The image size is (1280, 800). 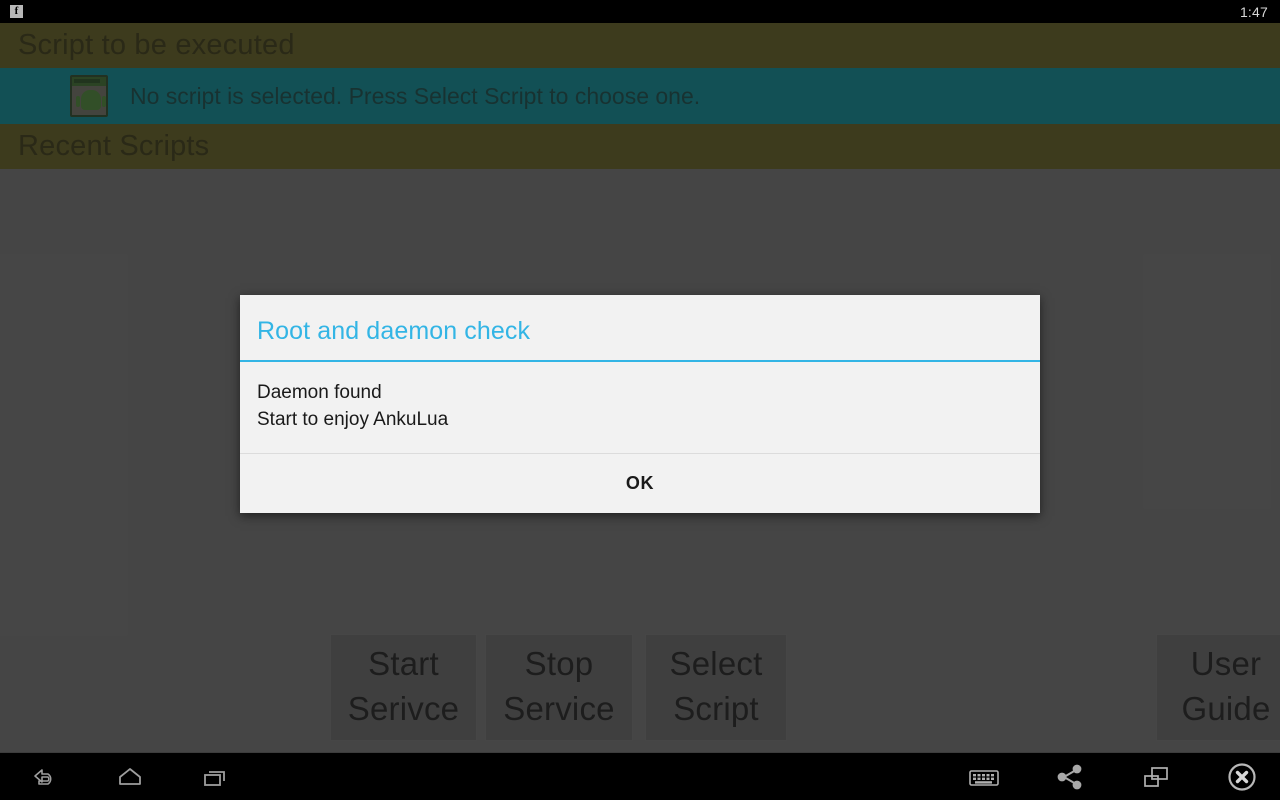 What do you see at coordinates (640, 11) in the screenshot?
I see `status-bar: f 1:47` at bounding box center [640, 11].